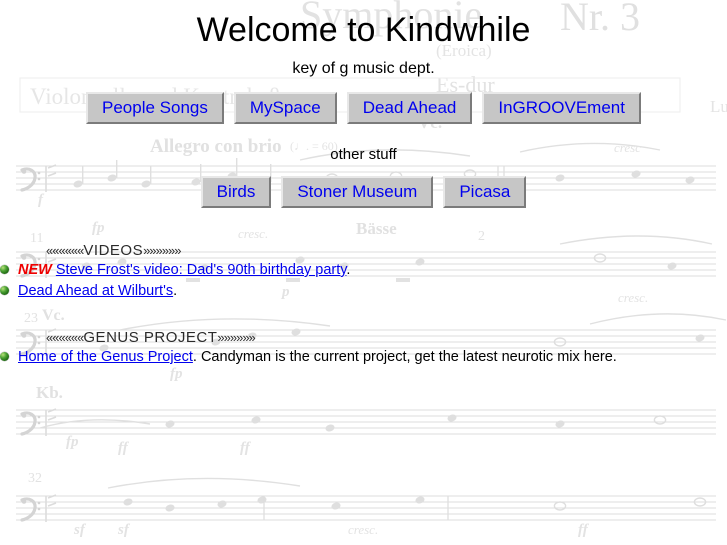  Describe the element at coordinates (363, 154) in the screenshot. I see `other-stuff-heading: other stuff` at that location.